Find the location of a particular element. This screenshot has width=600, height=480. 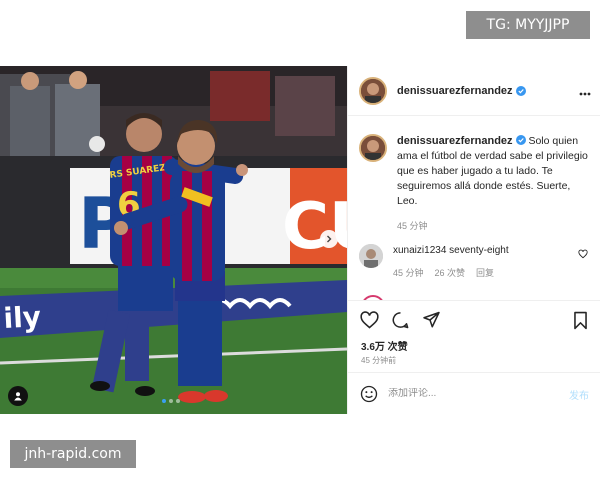

carousel-indicator is located at coordinates (171, 401).